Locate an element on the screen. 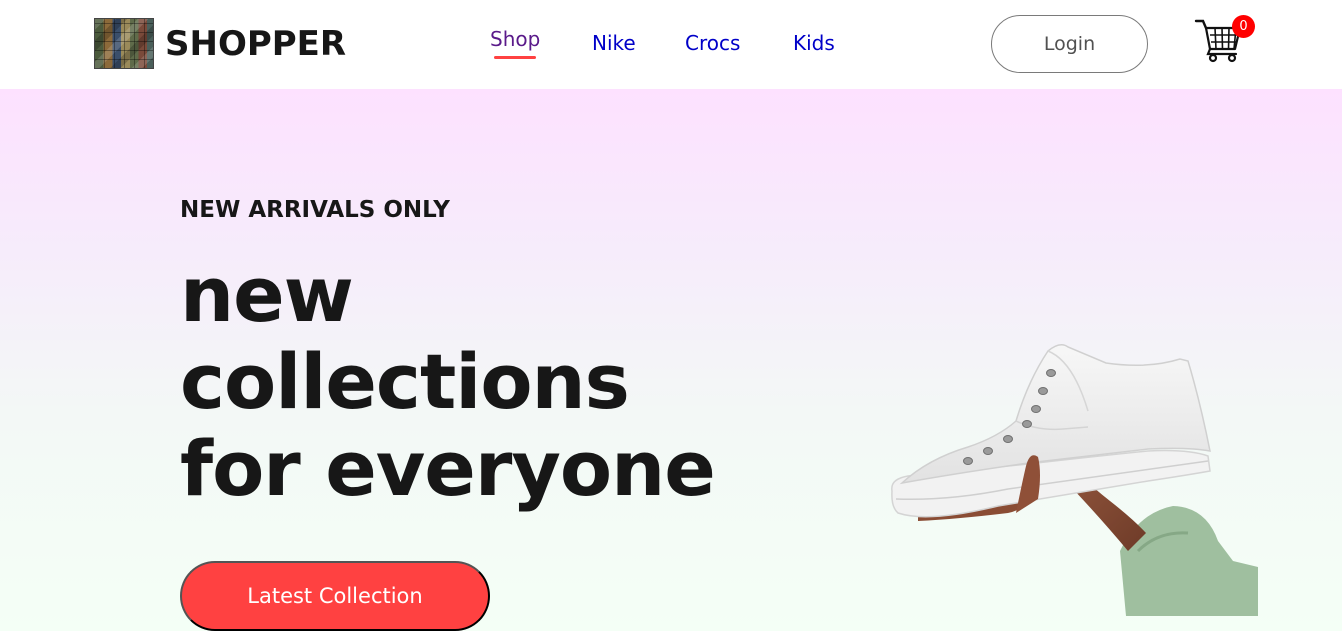 Image resolution: width=1342 pixels, height=631 pixels. nav-item-kids: Kids is located at coordinates (814, 43).